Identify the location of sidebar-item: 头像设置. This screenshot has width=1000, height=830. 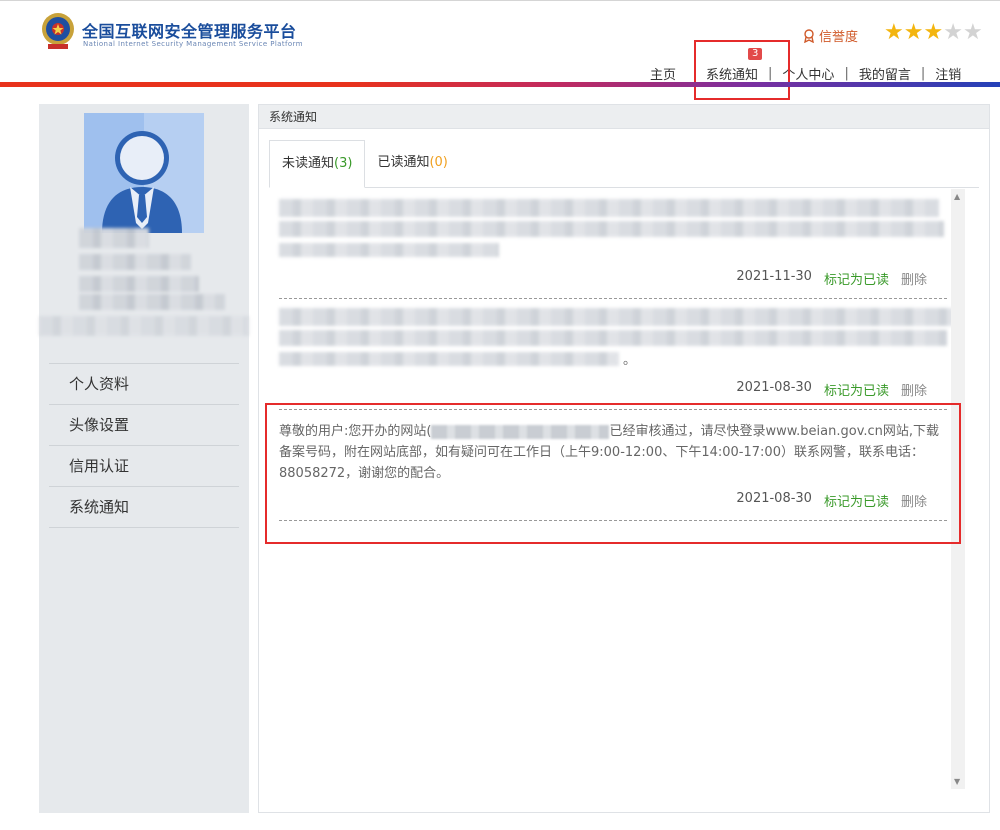
(144, 425).